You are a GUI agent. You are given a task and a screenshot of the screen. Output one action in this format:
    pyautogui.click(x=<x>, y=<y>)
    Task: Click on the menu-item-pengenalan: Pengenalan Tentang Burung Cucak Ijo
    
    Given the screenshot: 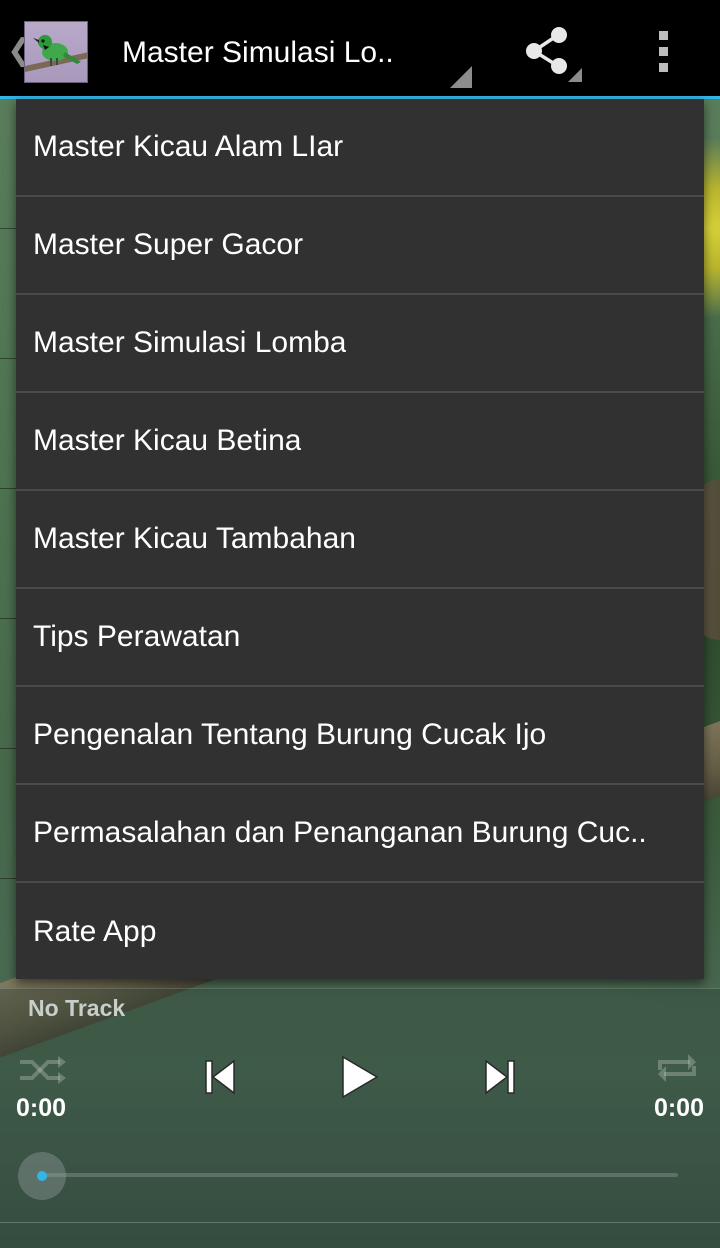 What is the action you would take?
    pyautogui.click(x=360, y=736)
    